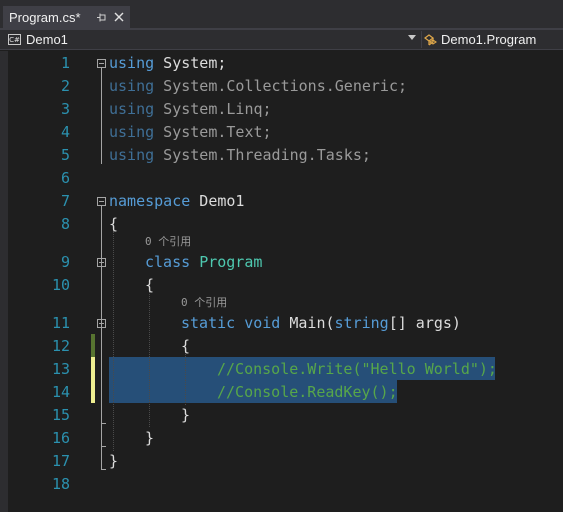  What do you see at coordinates (214, 39) in the screenshot?
I see `project-dropdown: C# Demo1` at bounding box center [214, 39].